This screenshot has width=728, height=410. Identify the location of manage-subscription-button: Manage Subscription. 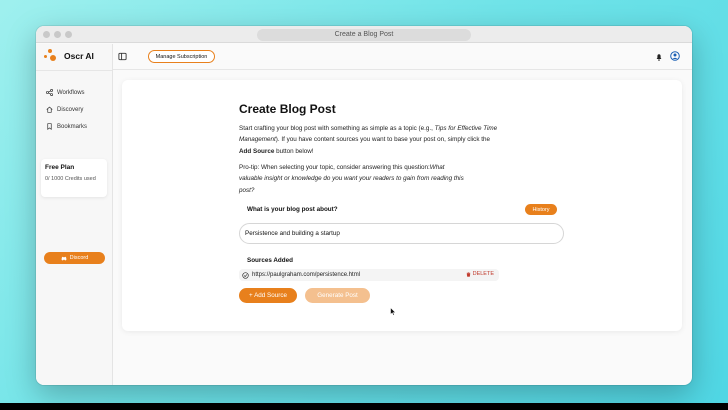
(181, 56).